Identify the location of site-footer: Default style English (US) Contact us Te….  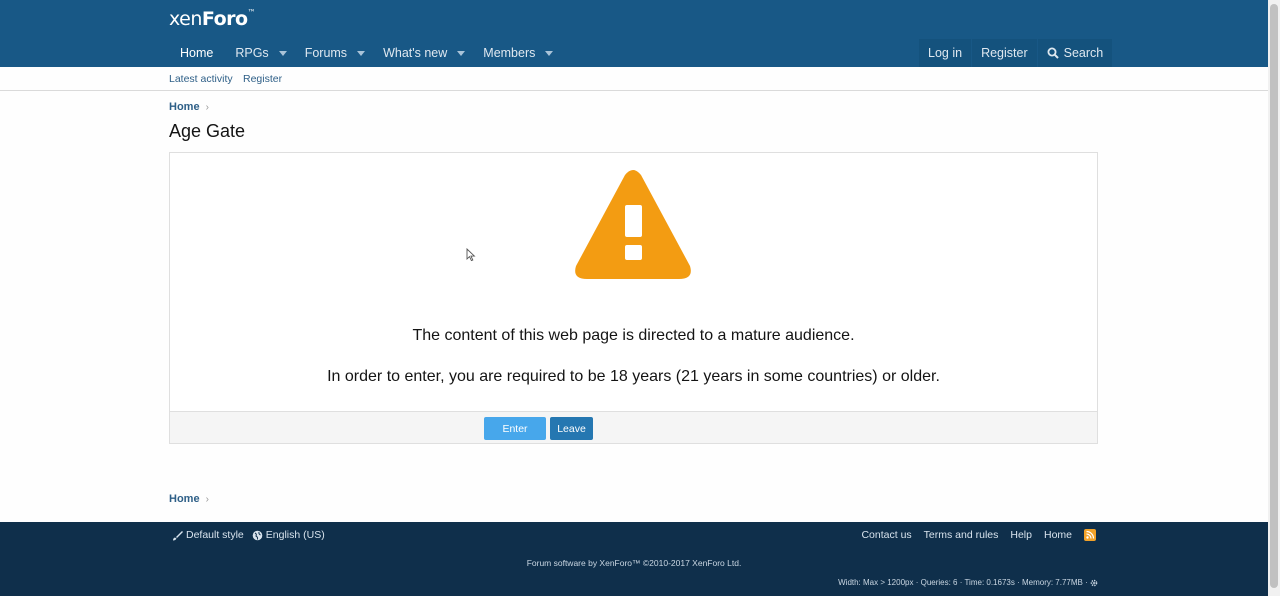
(634, 559).